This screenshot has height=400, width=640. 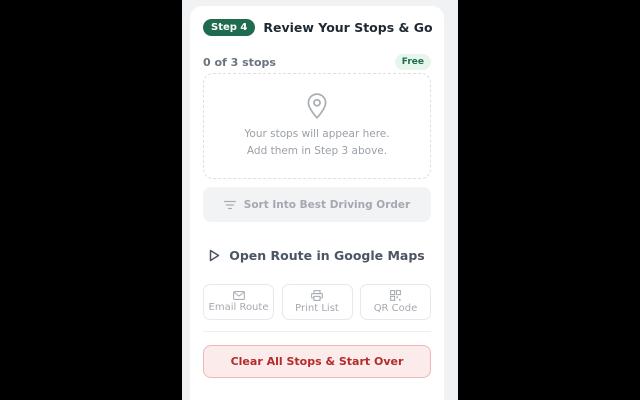 I want to click on stops-count: 0 of 3 stops, so click(x=239, y=62).